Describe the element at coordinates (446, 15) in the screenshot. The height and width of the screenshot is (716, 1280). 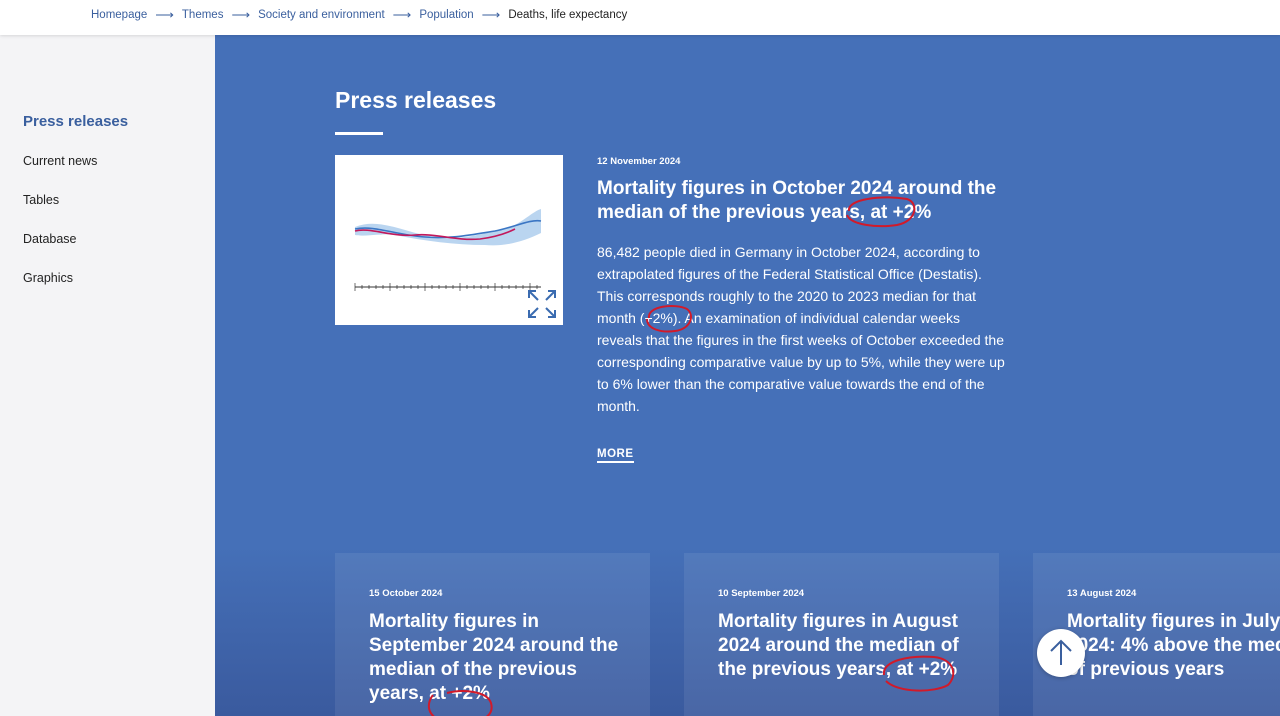
I see `breadcrumb-population: Population` at that location.